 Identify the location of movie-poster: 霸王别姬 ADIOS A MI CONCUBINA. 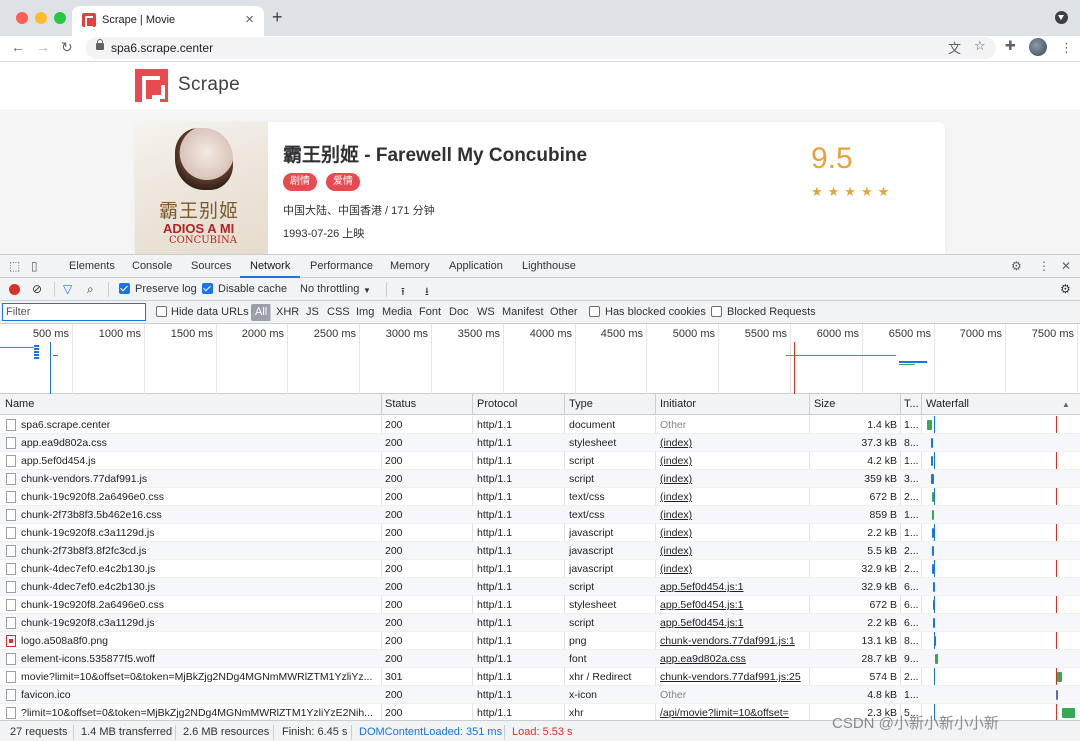
(201, 188).